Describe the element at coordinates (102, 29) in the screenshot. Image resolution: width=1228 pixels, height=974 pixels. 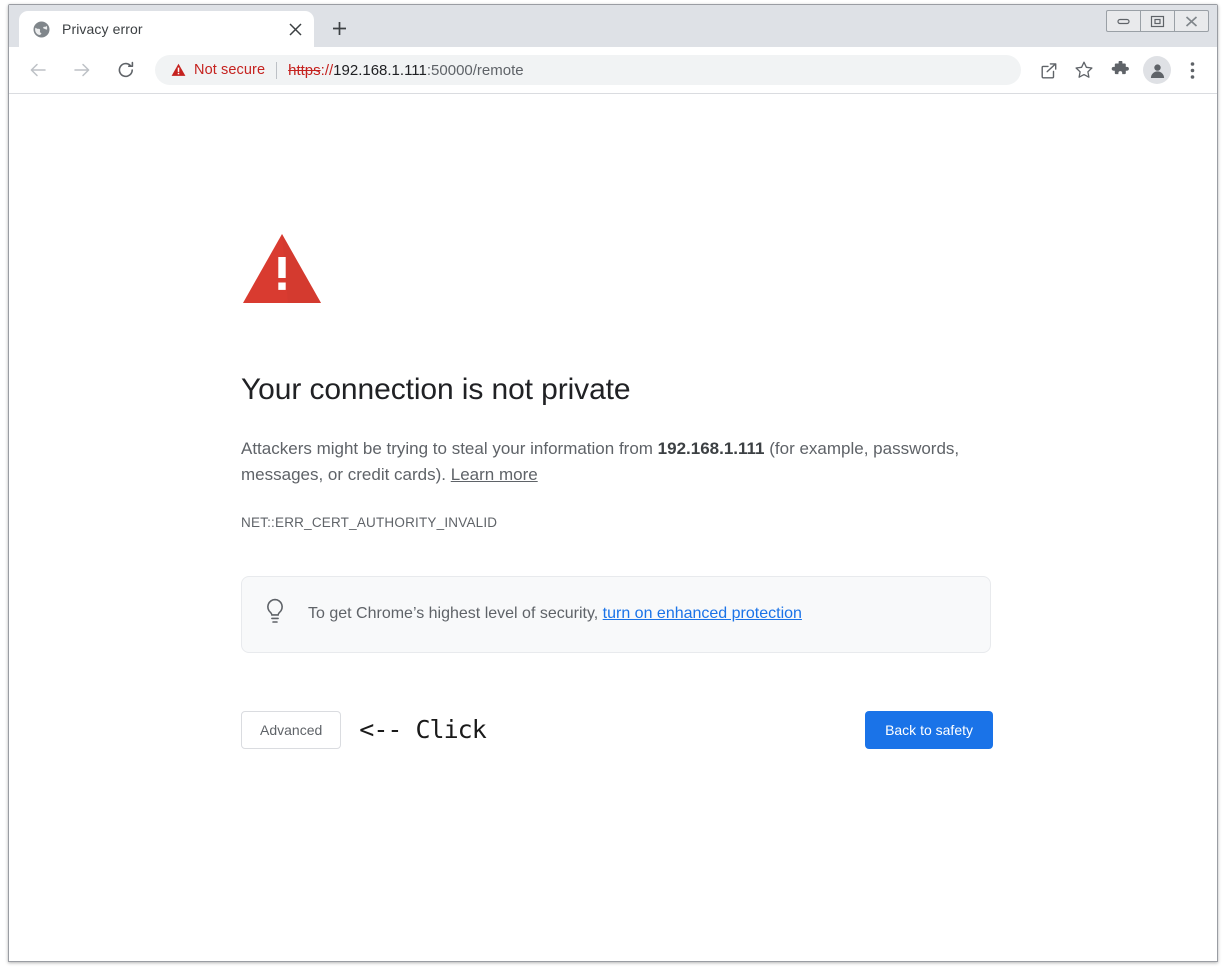
I see `tab-title: Privacy error` at that location.